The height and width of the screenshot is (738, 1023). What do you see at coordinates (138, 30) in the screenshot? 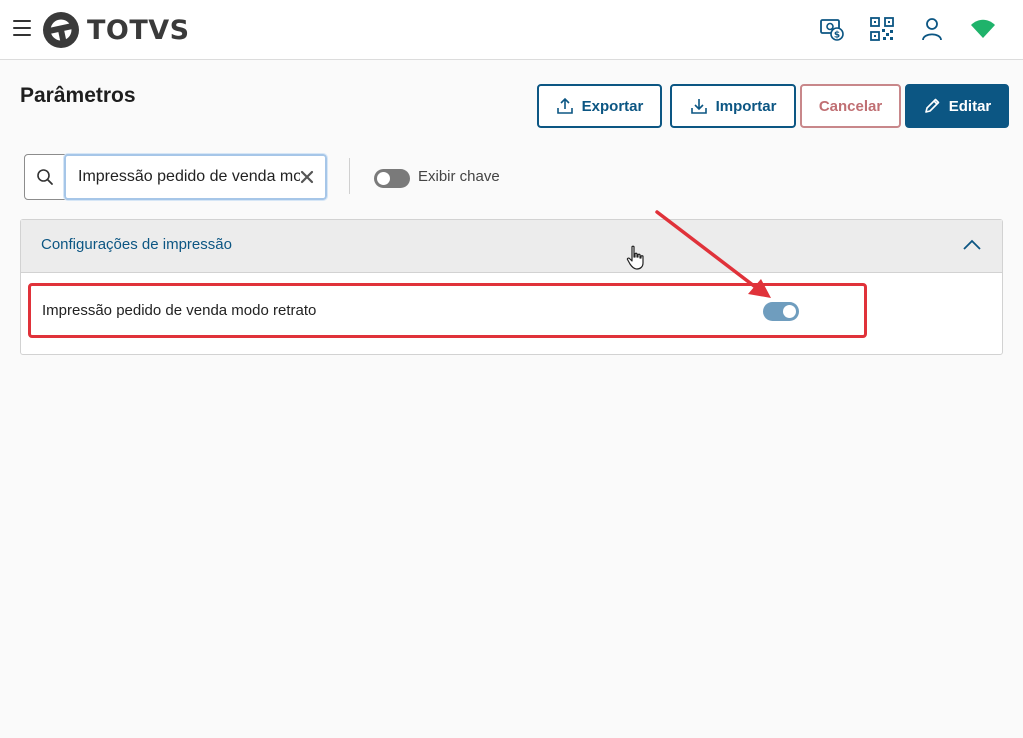
I see `brand-name: TOTVS` at bounding box center [138, 30].